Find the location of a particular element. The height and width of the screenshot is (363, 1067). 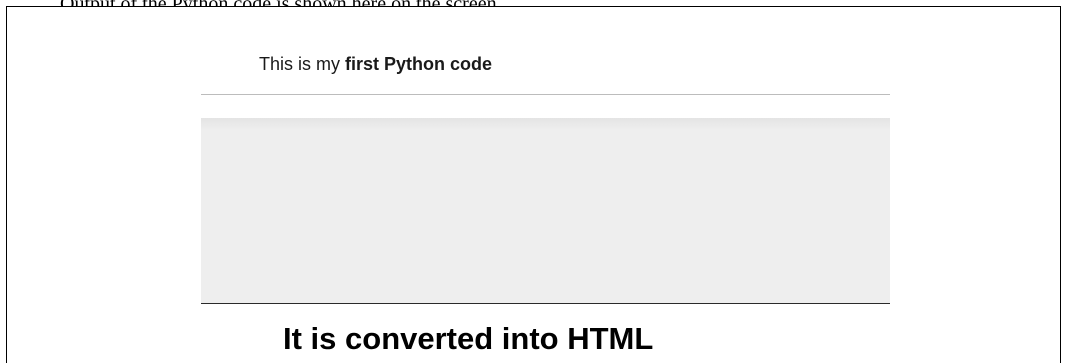

intro-text-bold: first Python code is located at coordinates (419, 64).